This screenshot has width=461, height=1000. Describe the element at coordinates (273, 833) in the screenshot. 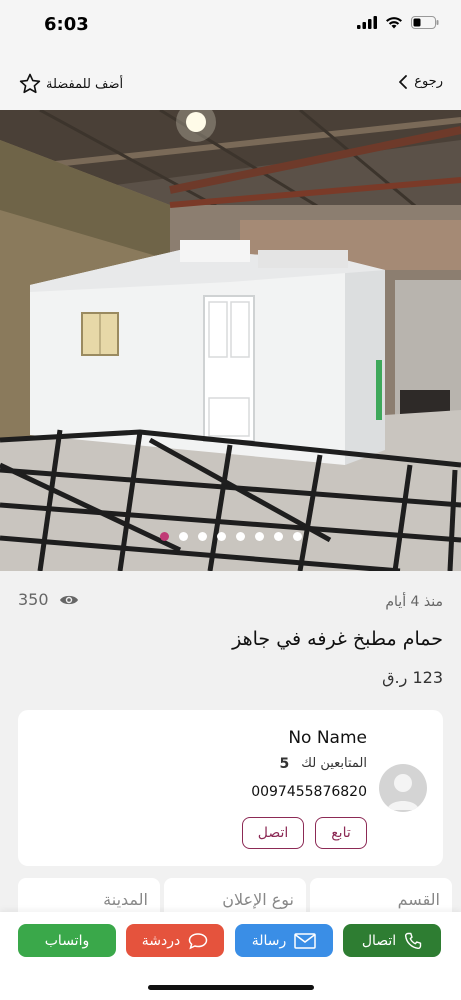

I see `contact-button: اتصل` at that location.